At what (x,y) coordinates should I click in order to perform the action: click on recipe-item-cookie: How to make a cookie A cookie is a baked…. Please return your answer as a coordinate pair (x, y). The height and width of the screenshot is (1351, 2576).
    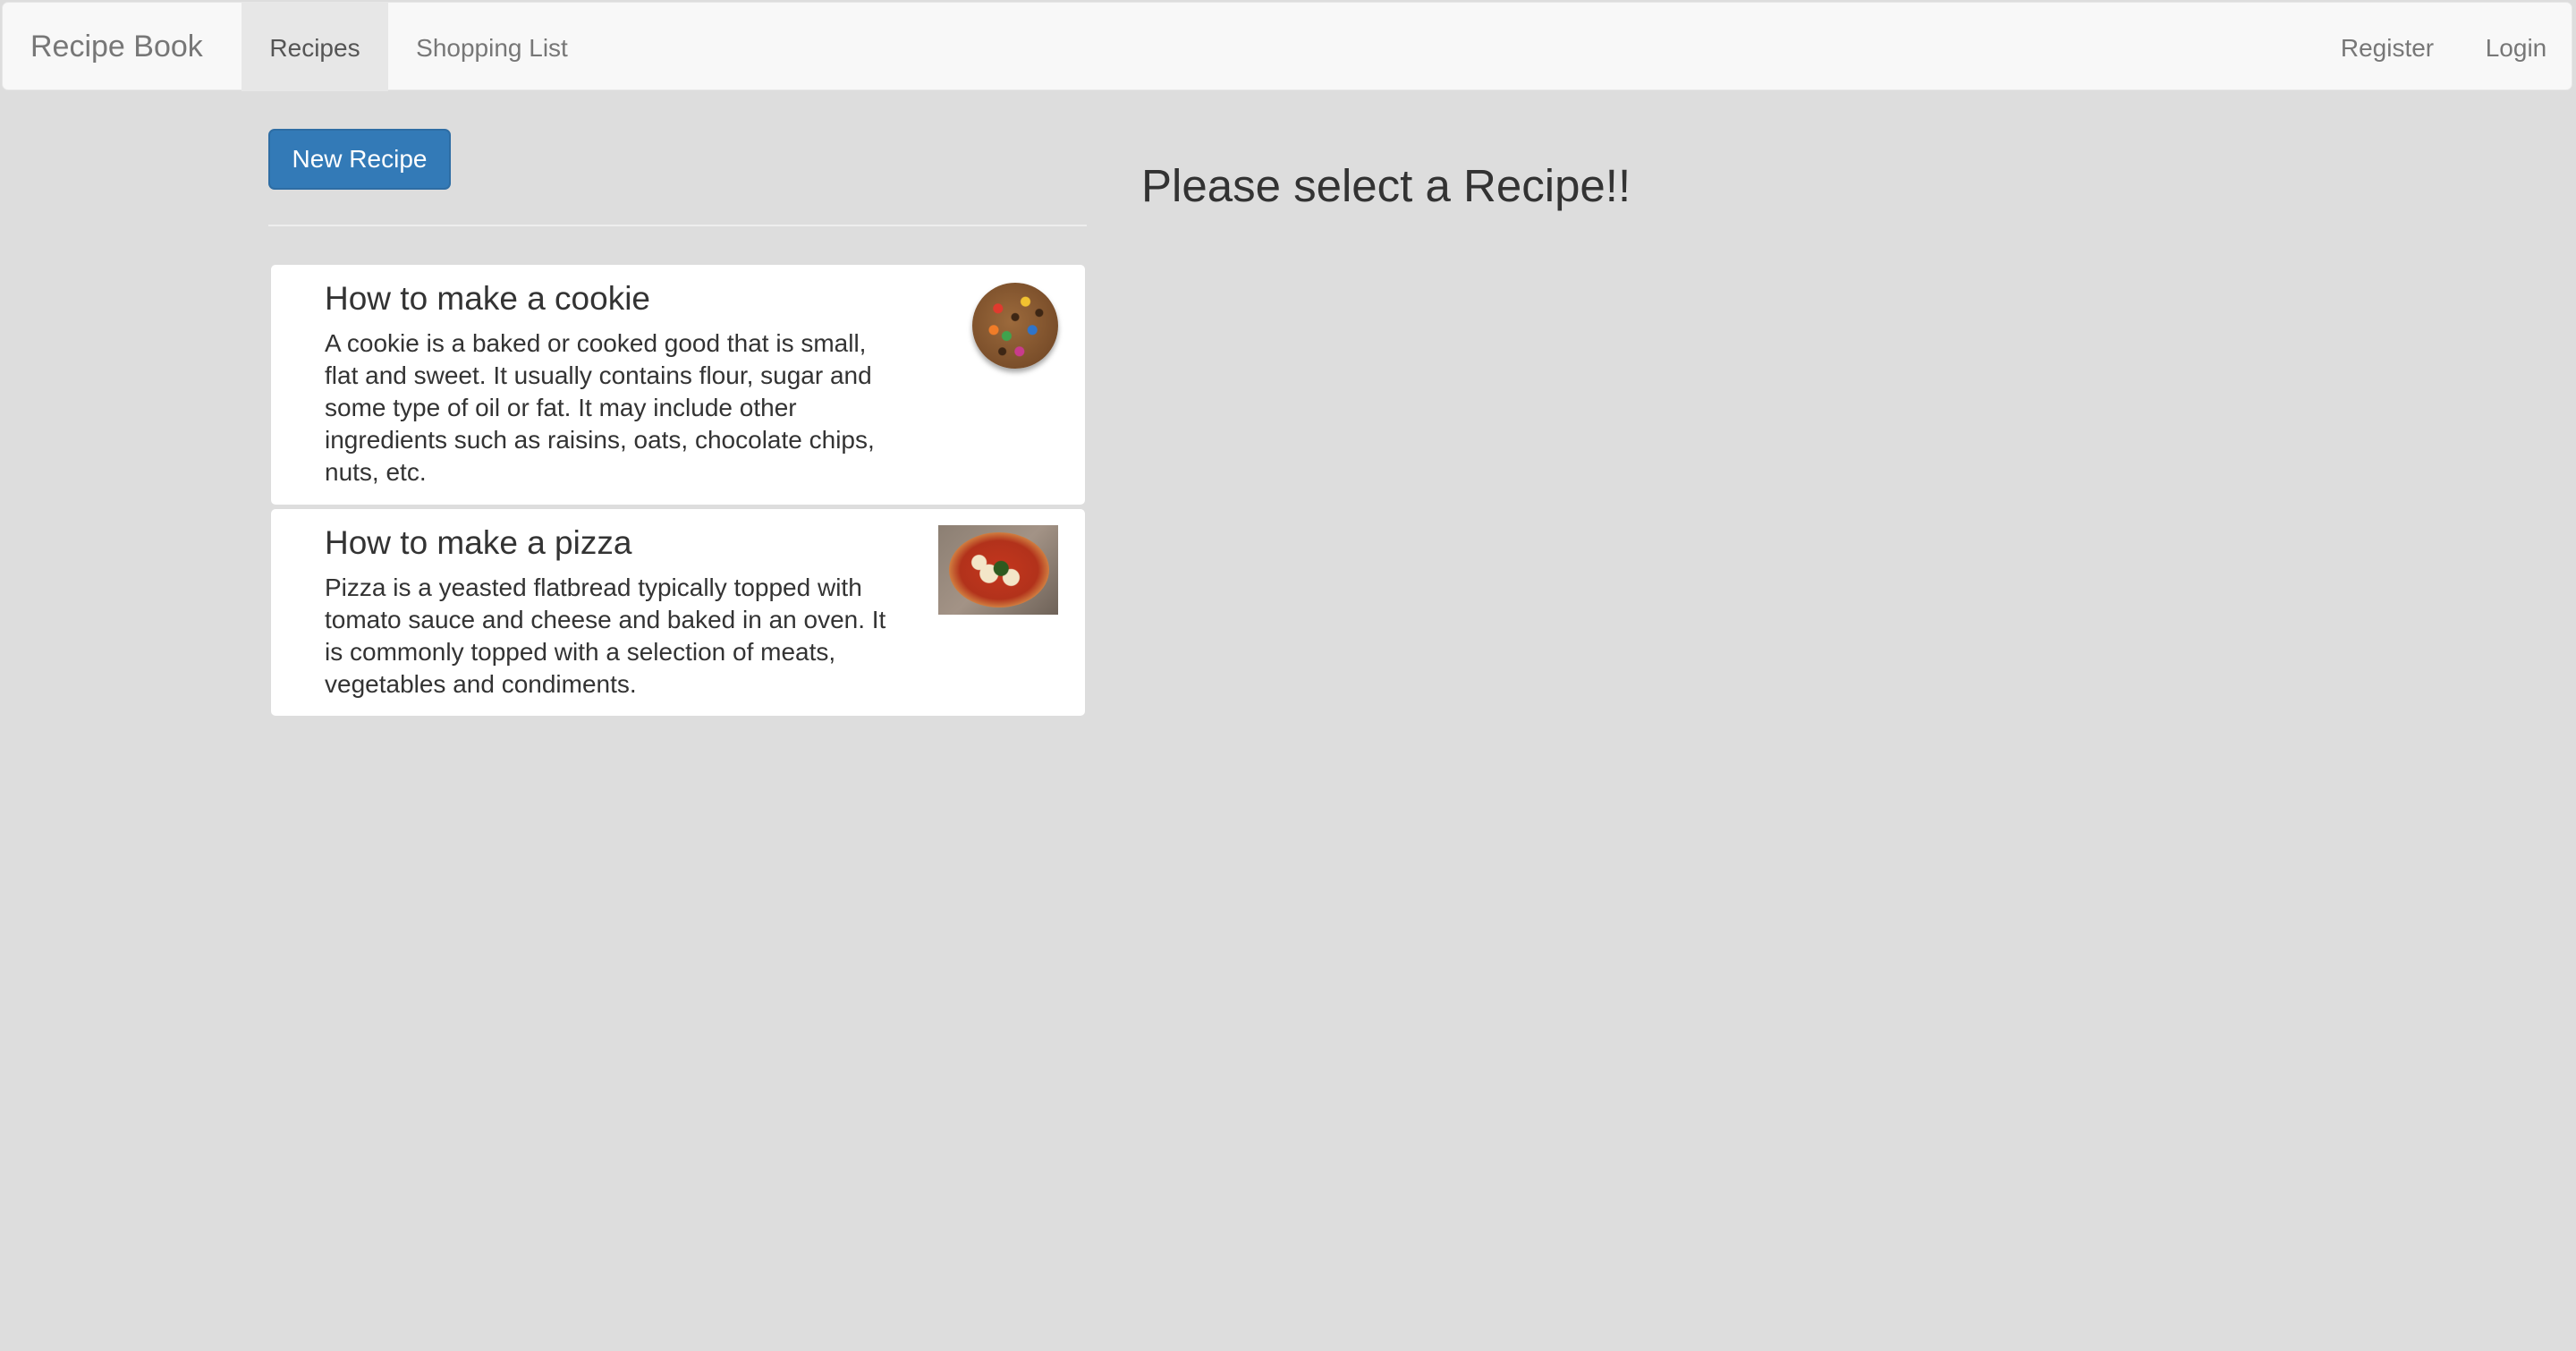
    Looking at the image, I should click on (678, 385).